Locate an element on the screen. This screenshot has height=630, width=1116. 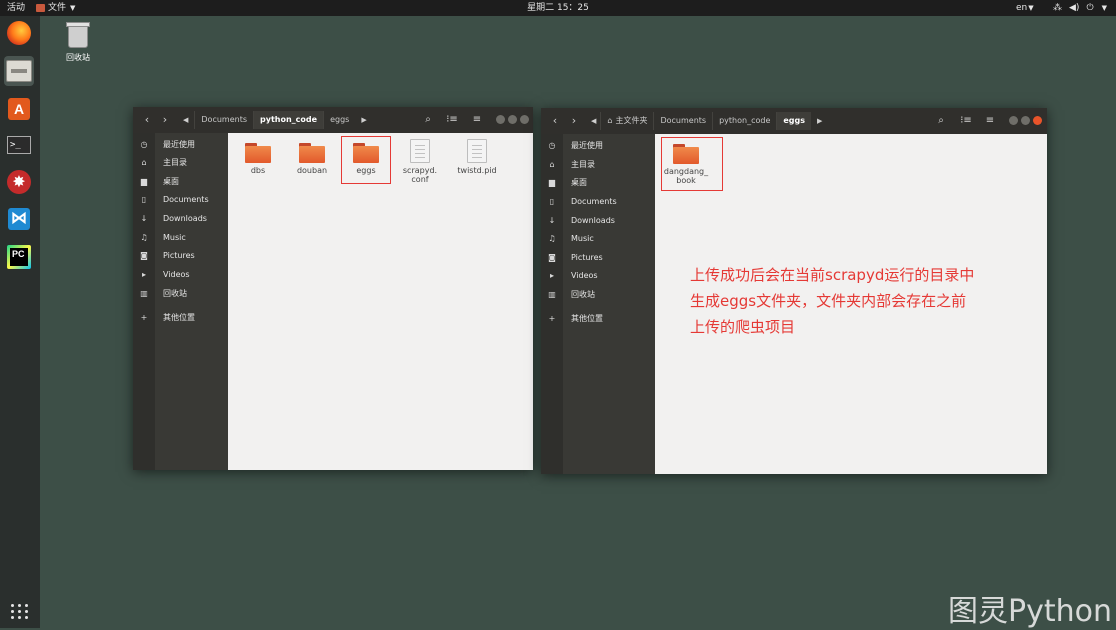
dock-pycharm: PC is located at coordinates (19, 257).